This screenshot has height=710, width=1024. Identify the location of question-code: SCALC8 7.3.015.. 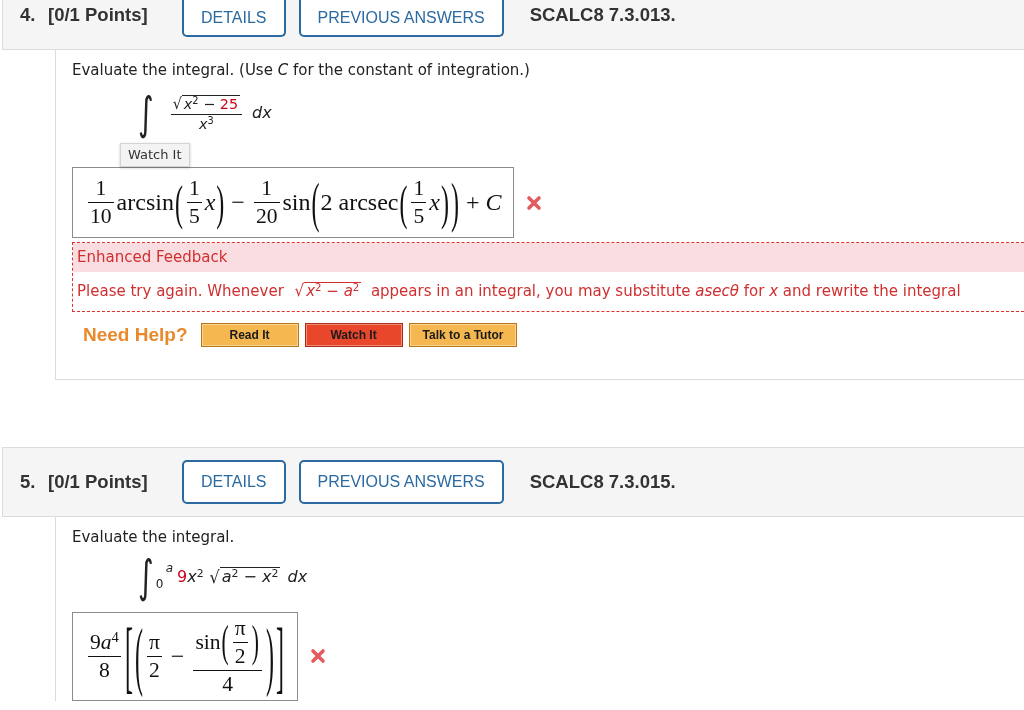
(602, 482).